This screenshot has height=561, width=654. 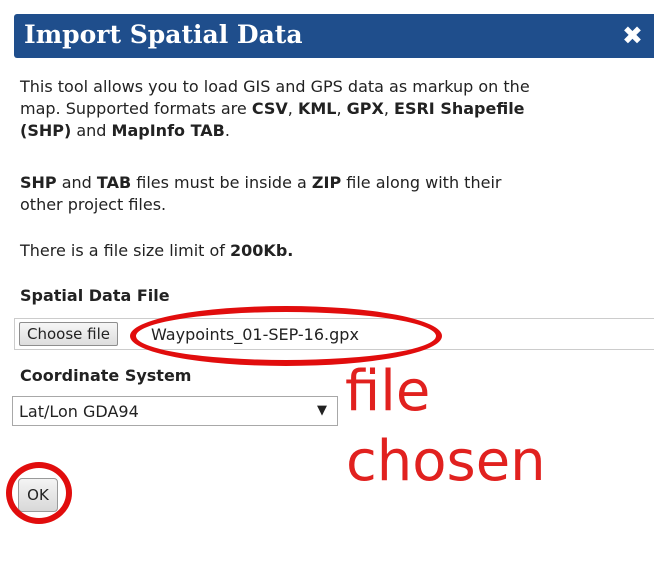 I want to click on annotation-circle-filename, so click(x=286, y=336).